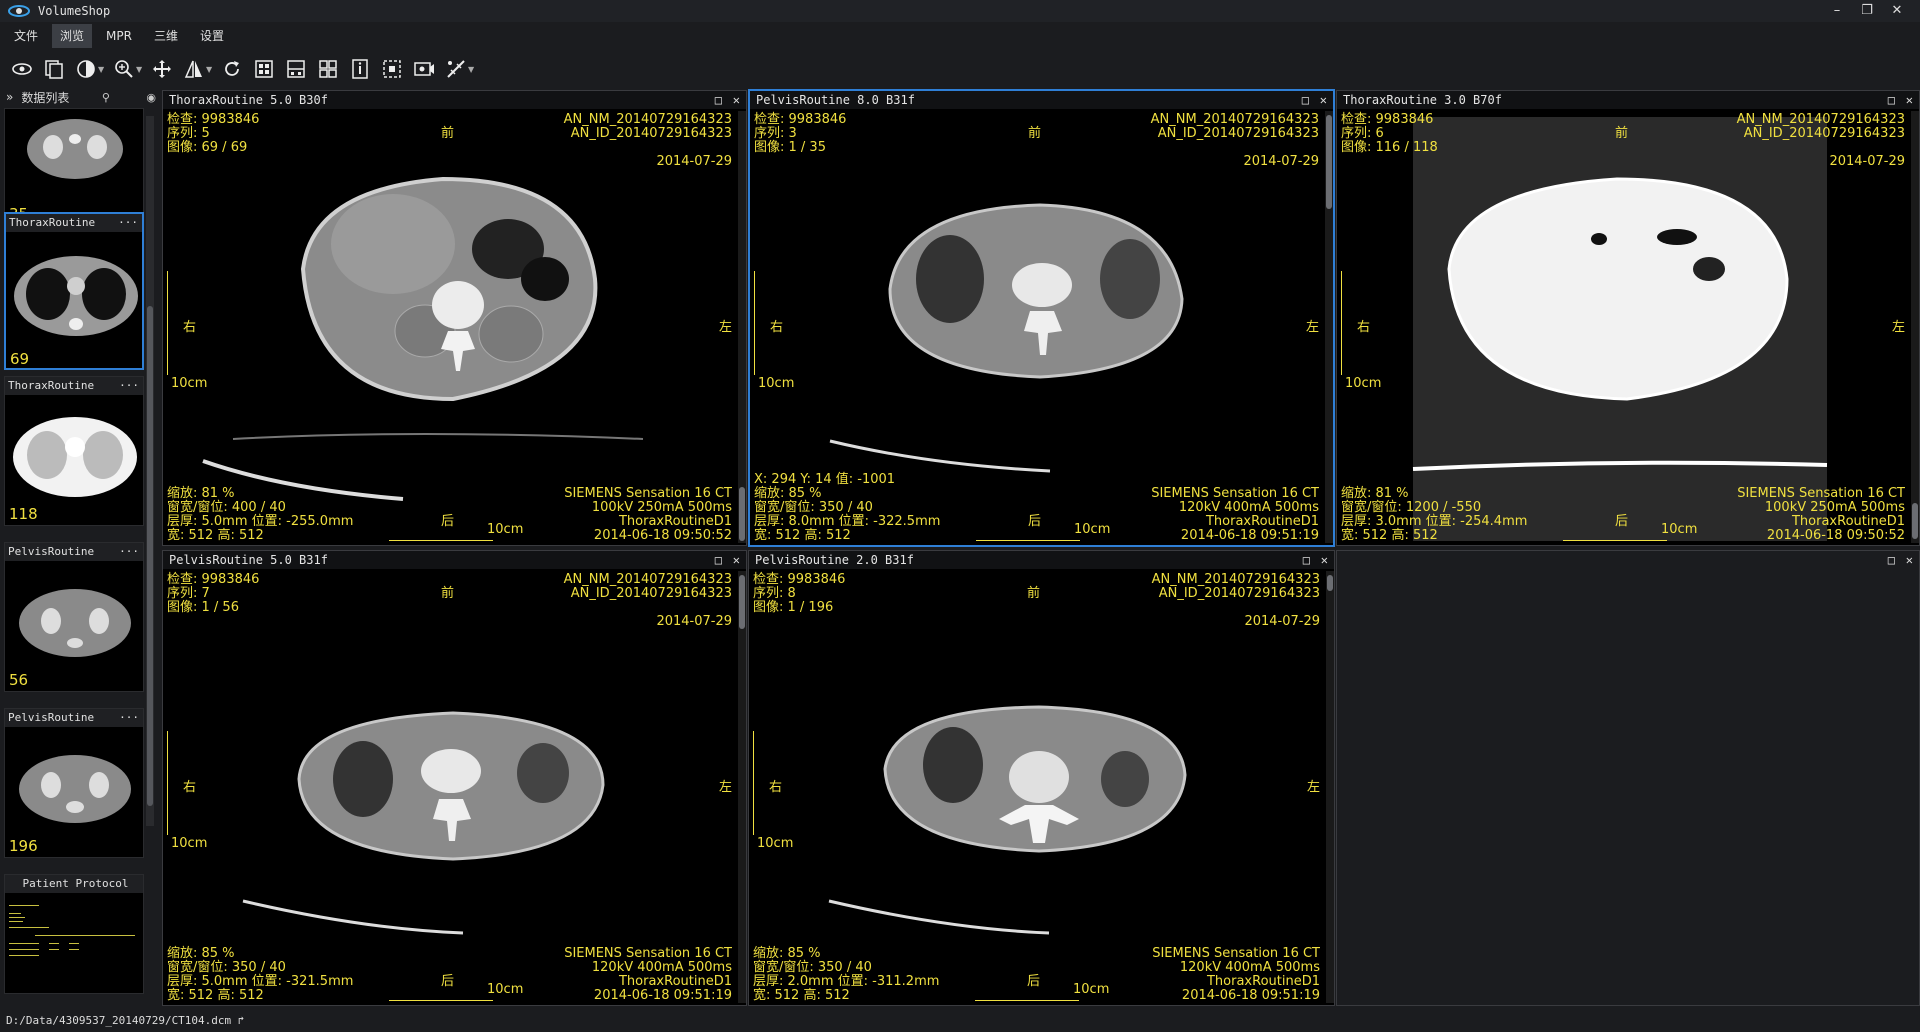  What do you see at coordinates (1387, 119) in the screenshot?
I see `viewport-3-exam: 检查: 9983846` at bounding box center [1387, 119].